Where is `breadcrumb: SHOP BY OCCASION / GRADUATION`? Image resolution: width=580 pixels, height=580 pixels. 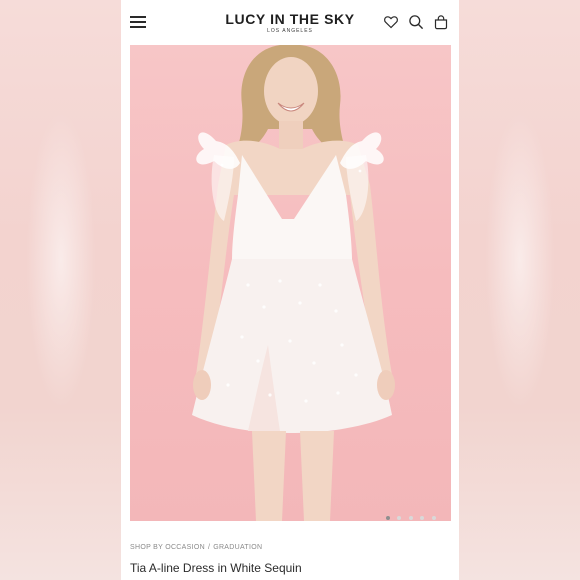 breadcrumb: SHOP BY OCCASION / GRADUATION is located at coordinates (196, 547).